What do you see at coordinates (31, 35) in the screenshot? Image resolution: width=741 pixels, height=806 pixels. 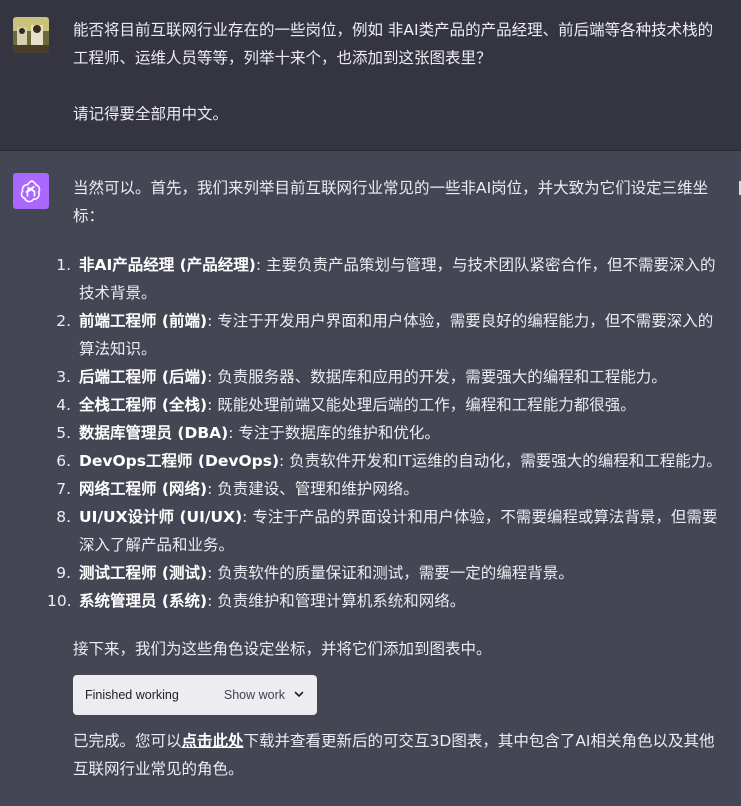 I see `user-avatar` at bounding box center [31, 35].